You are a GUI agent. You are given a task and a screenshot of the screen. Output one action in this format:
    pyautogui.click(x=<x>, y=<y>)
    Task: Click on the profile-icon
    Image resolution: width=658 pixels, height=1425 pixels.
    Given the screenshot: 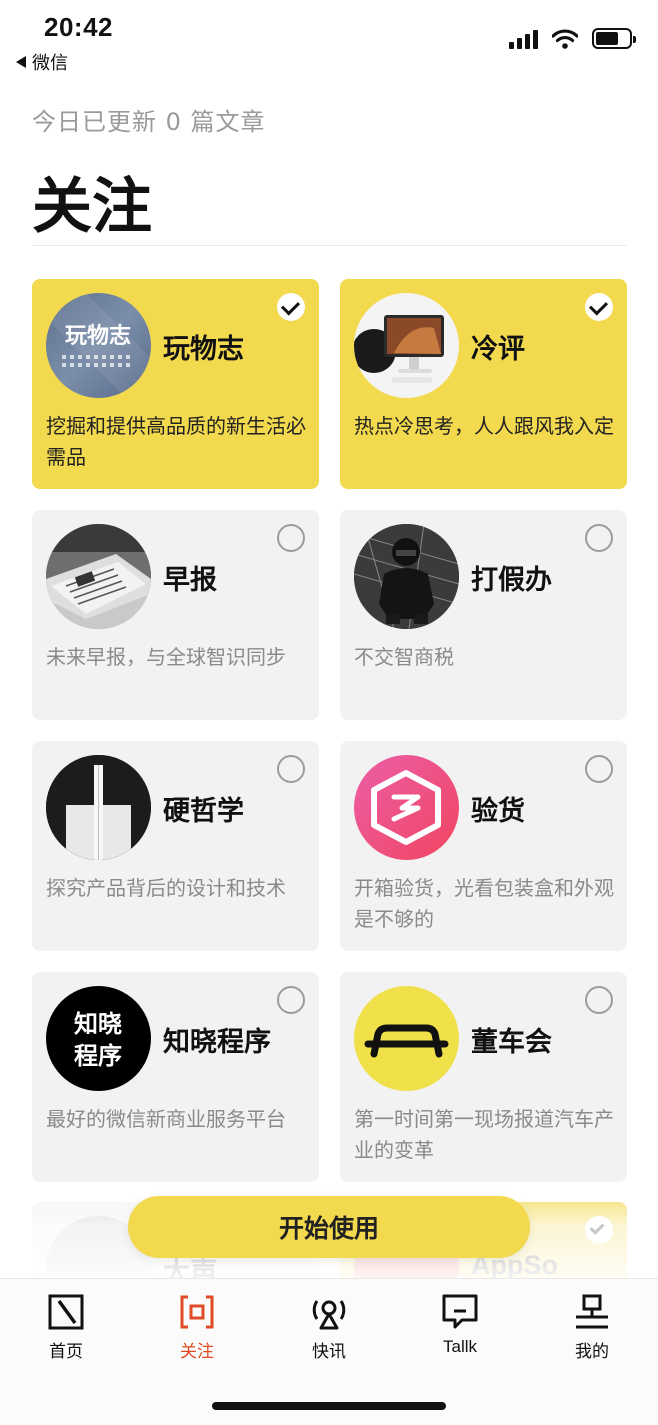 What is the action you would take?
    pyautogui.click(x=592, y=1312)
    